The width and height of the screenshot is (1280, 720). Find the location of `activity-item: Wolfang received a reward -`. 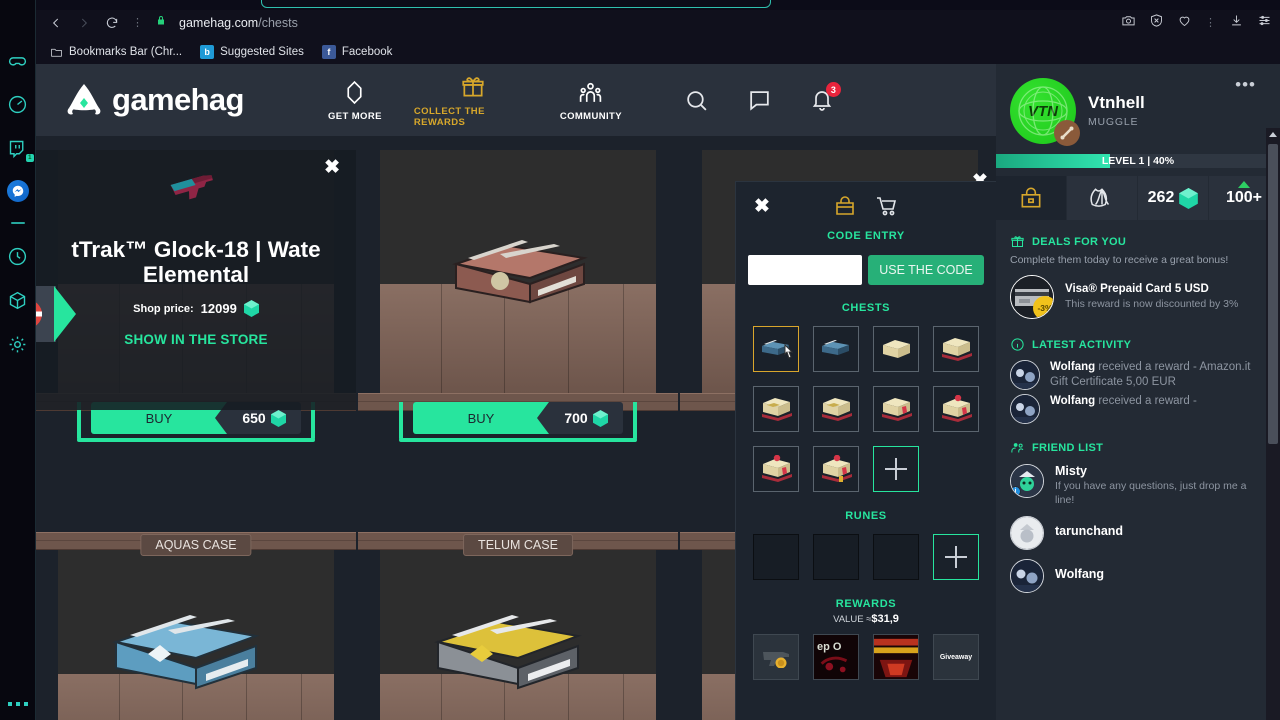

activity-item: Wolfang received a reward - is located at coordinates (1138, 407).